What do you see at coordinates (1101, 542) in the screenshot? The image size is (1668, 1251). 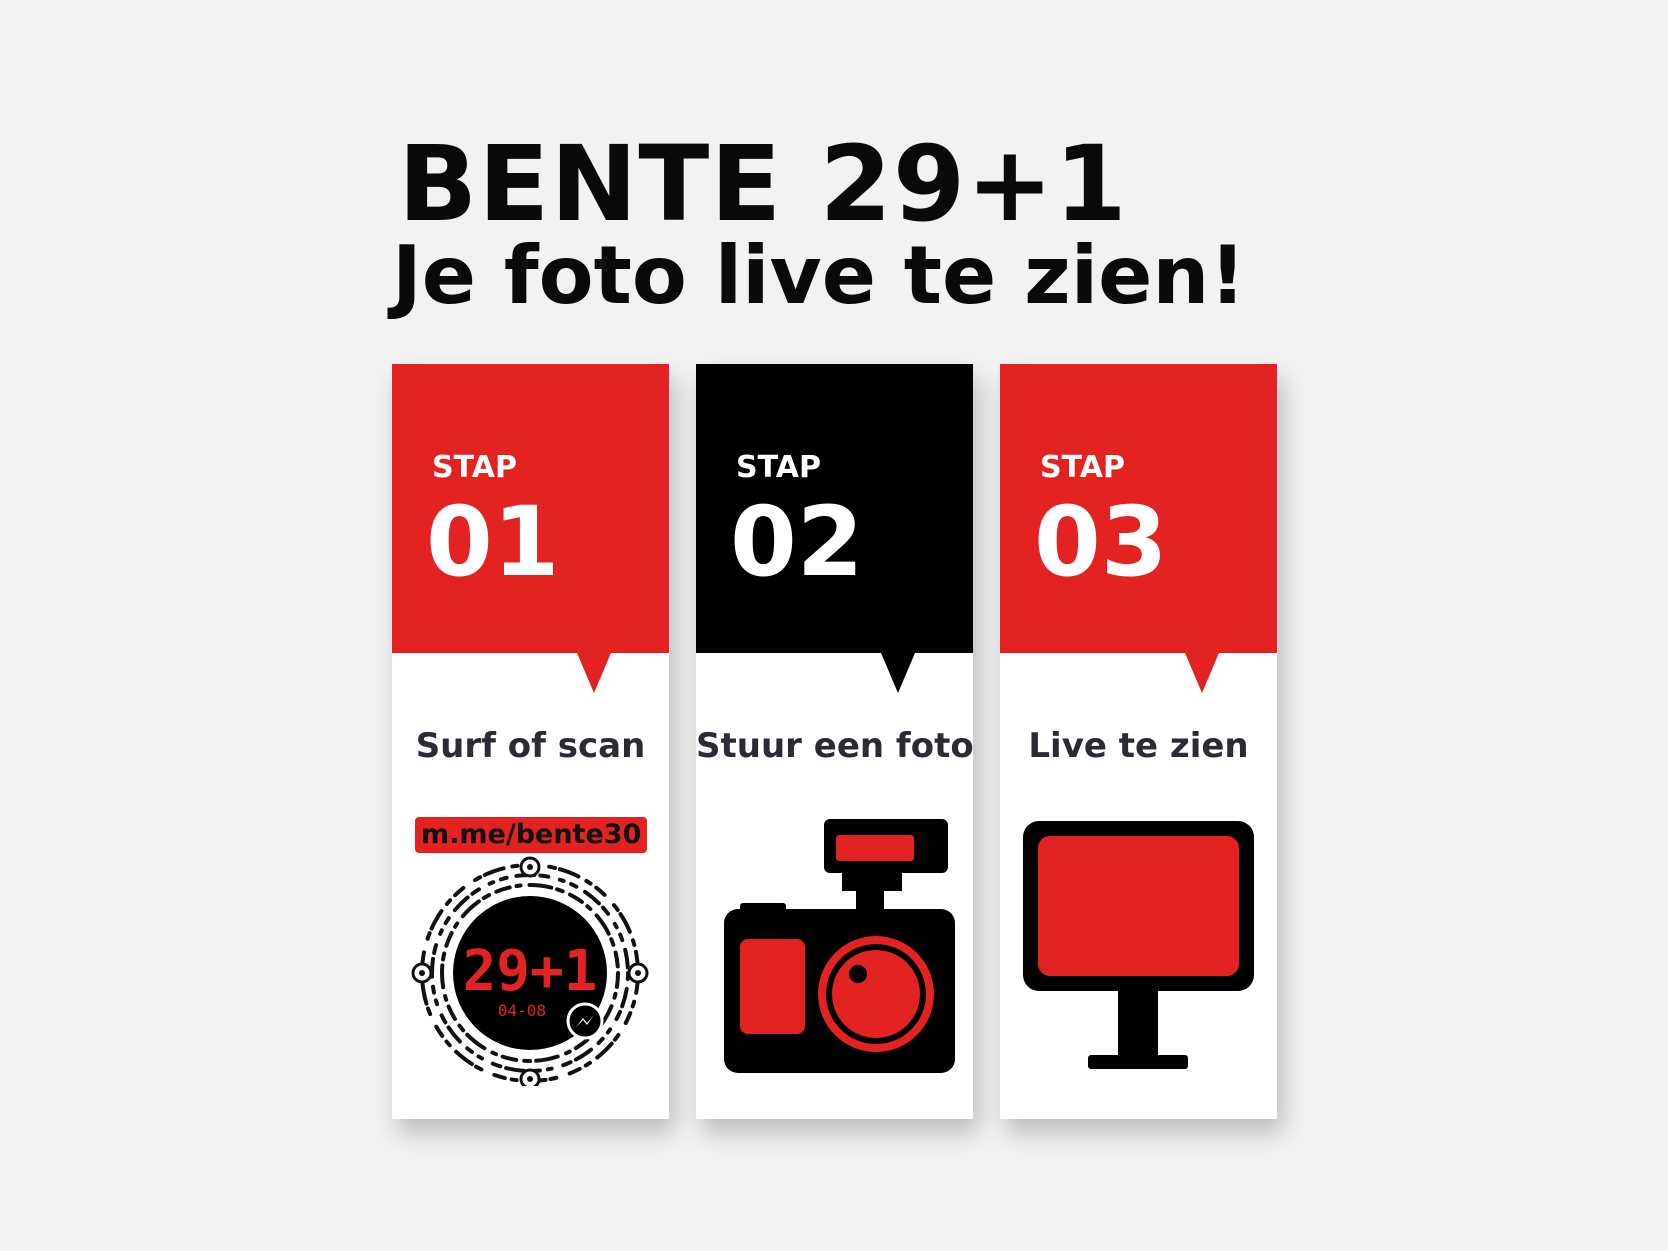 I see `step-number: 03` at bounding box center [1101, 542].